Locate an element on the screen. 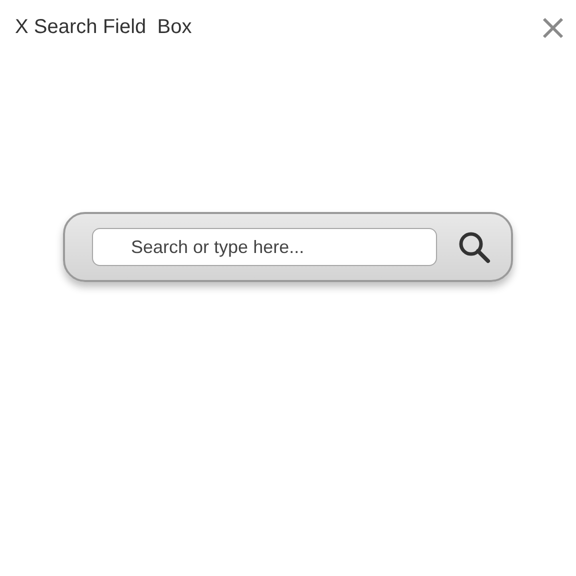 The image size is (576, 576). close-button is located at coordinates (553, 27).